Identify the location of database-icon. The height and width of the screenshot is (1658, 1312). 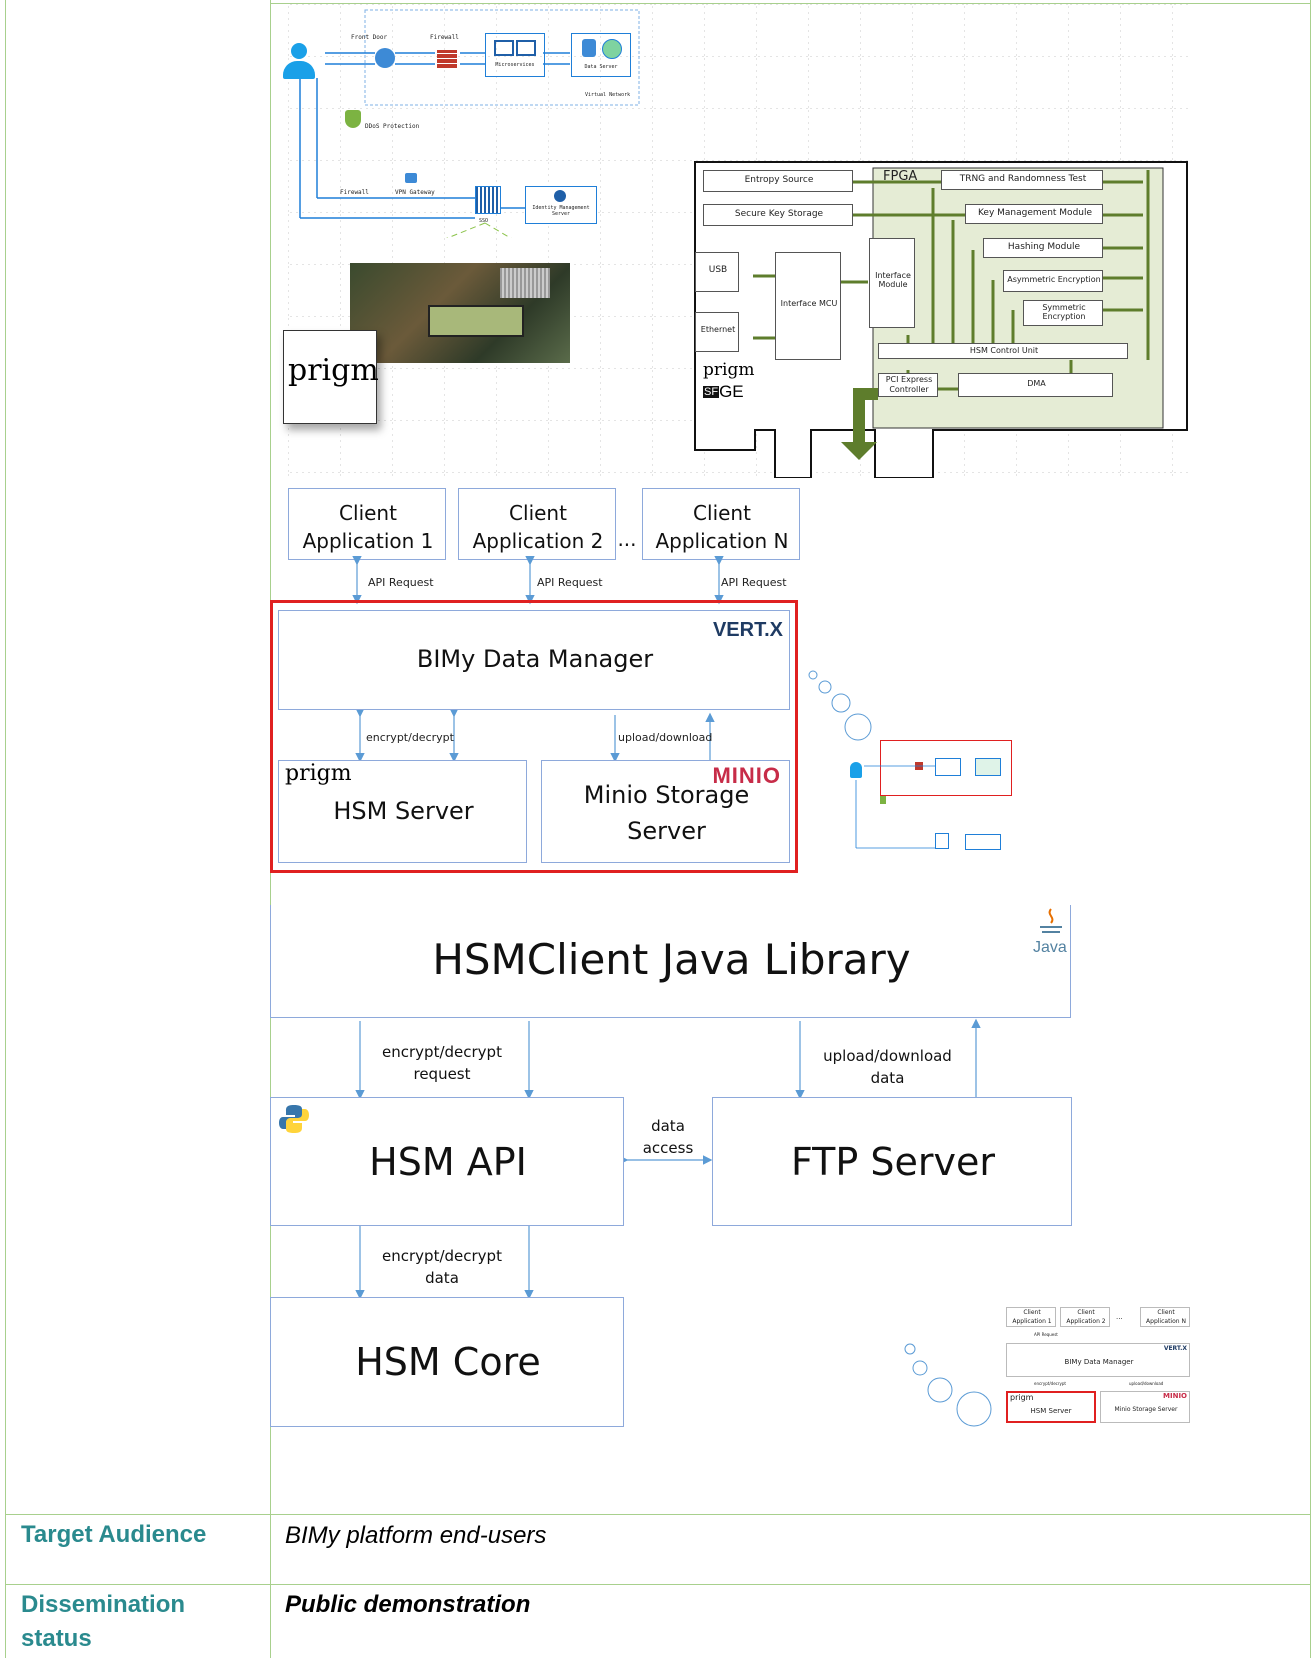
(589, 48).